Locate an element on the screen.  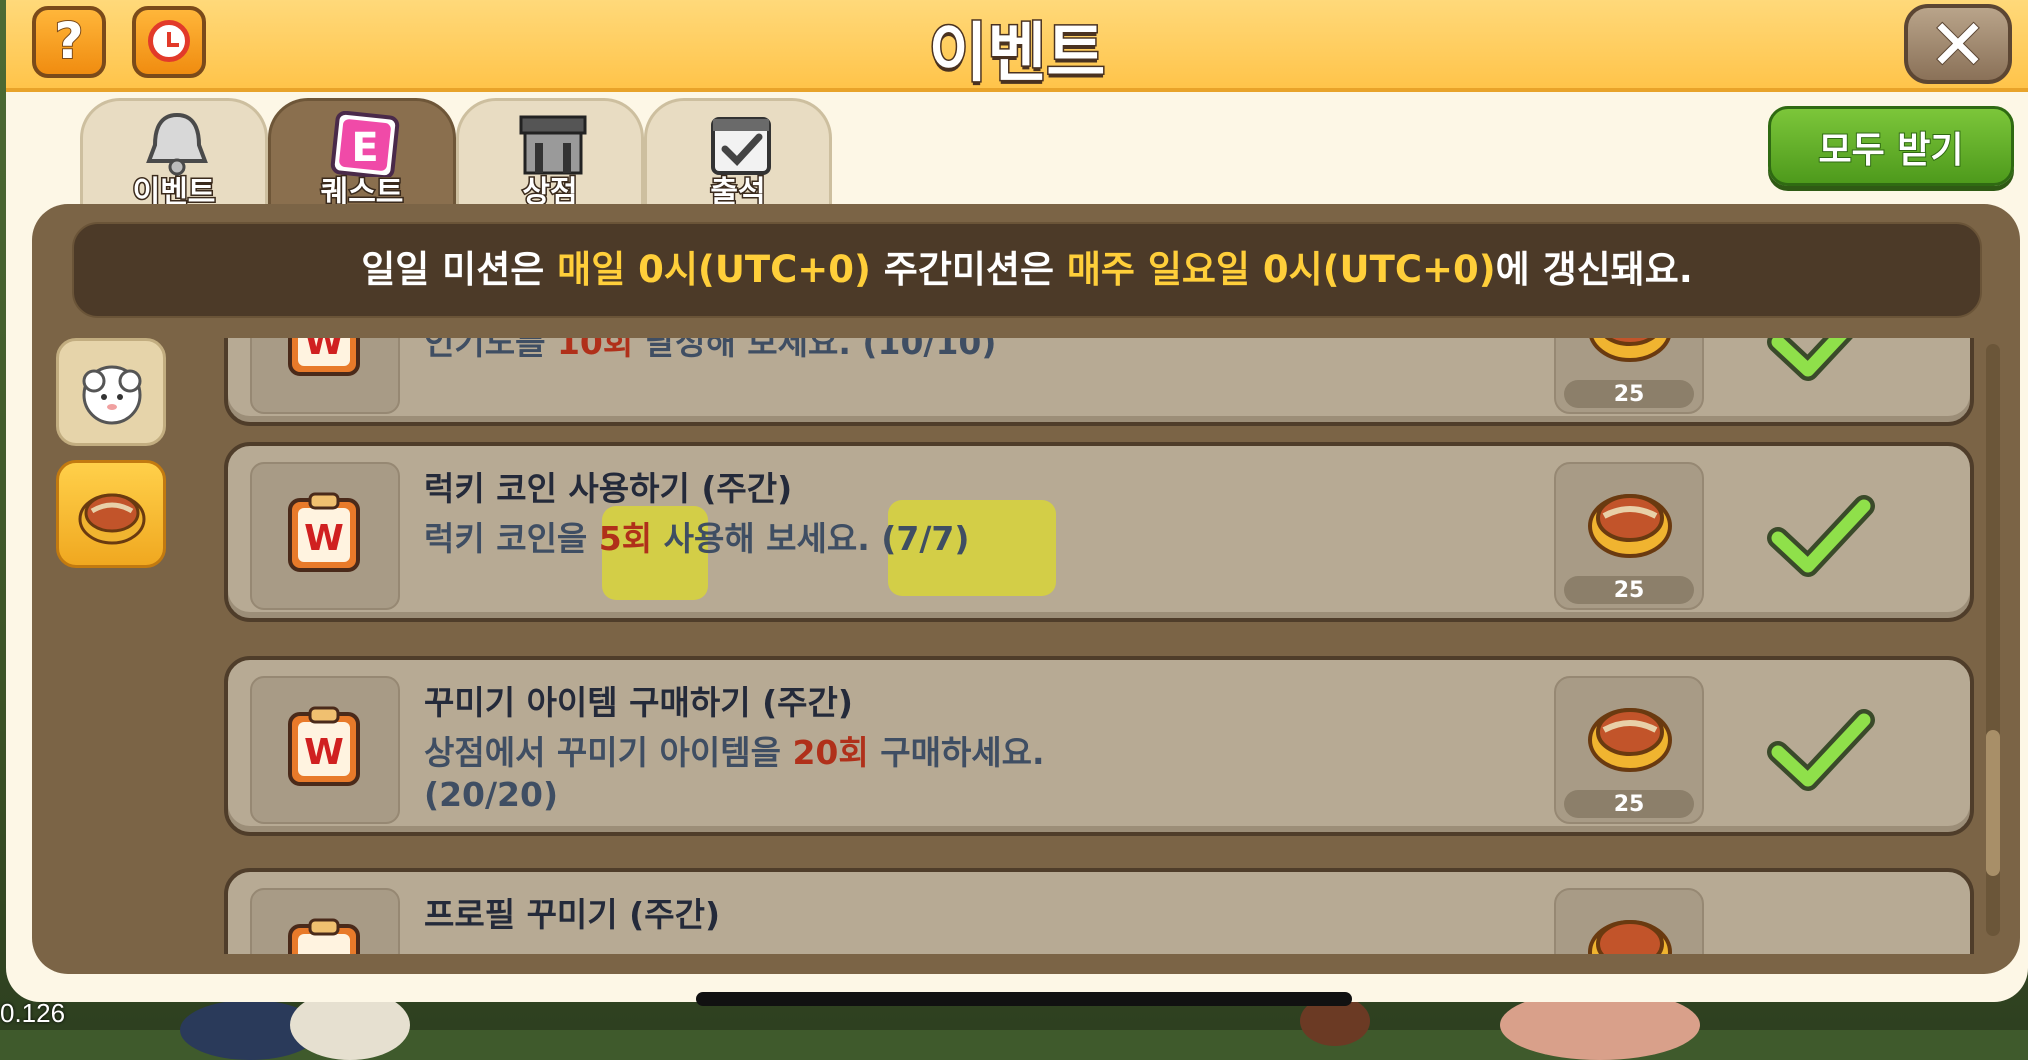
quest-row: W 인기도를 10회 달성해 보세요. (10/10) 25 is located at coordinates (1099, 382).